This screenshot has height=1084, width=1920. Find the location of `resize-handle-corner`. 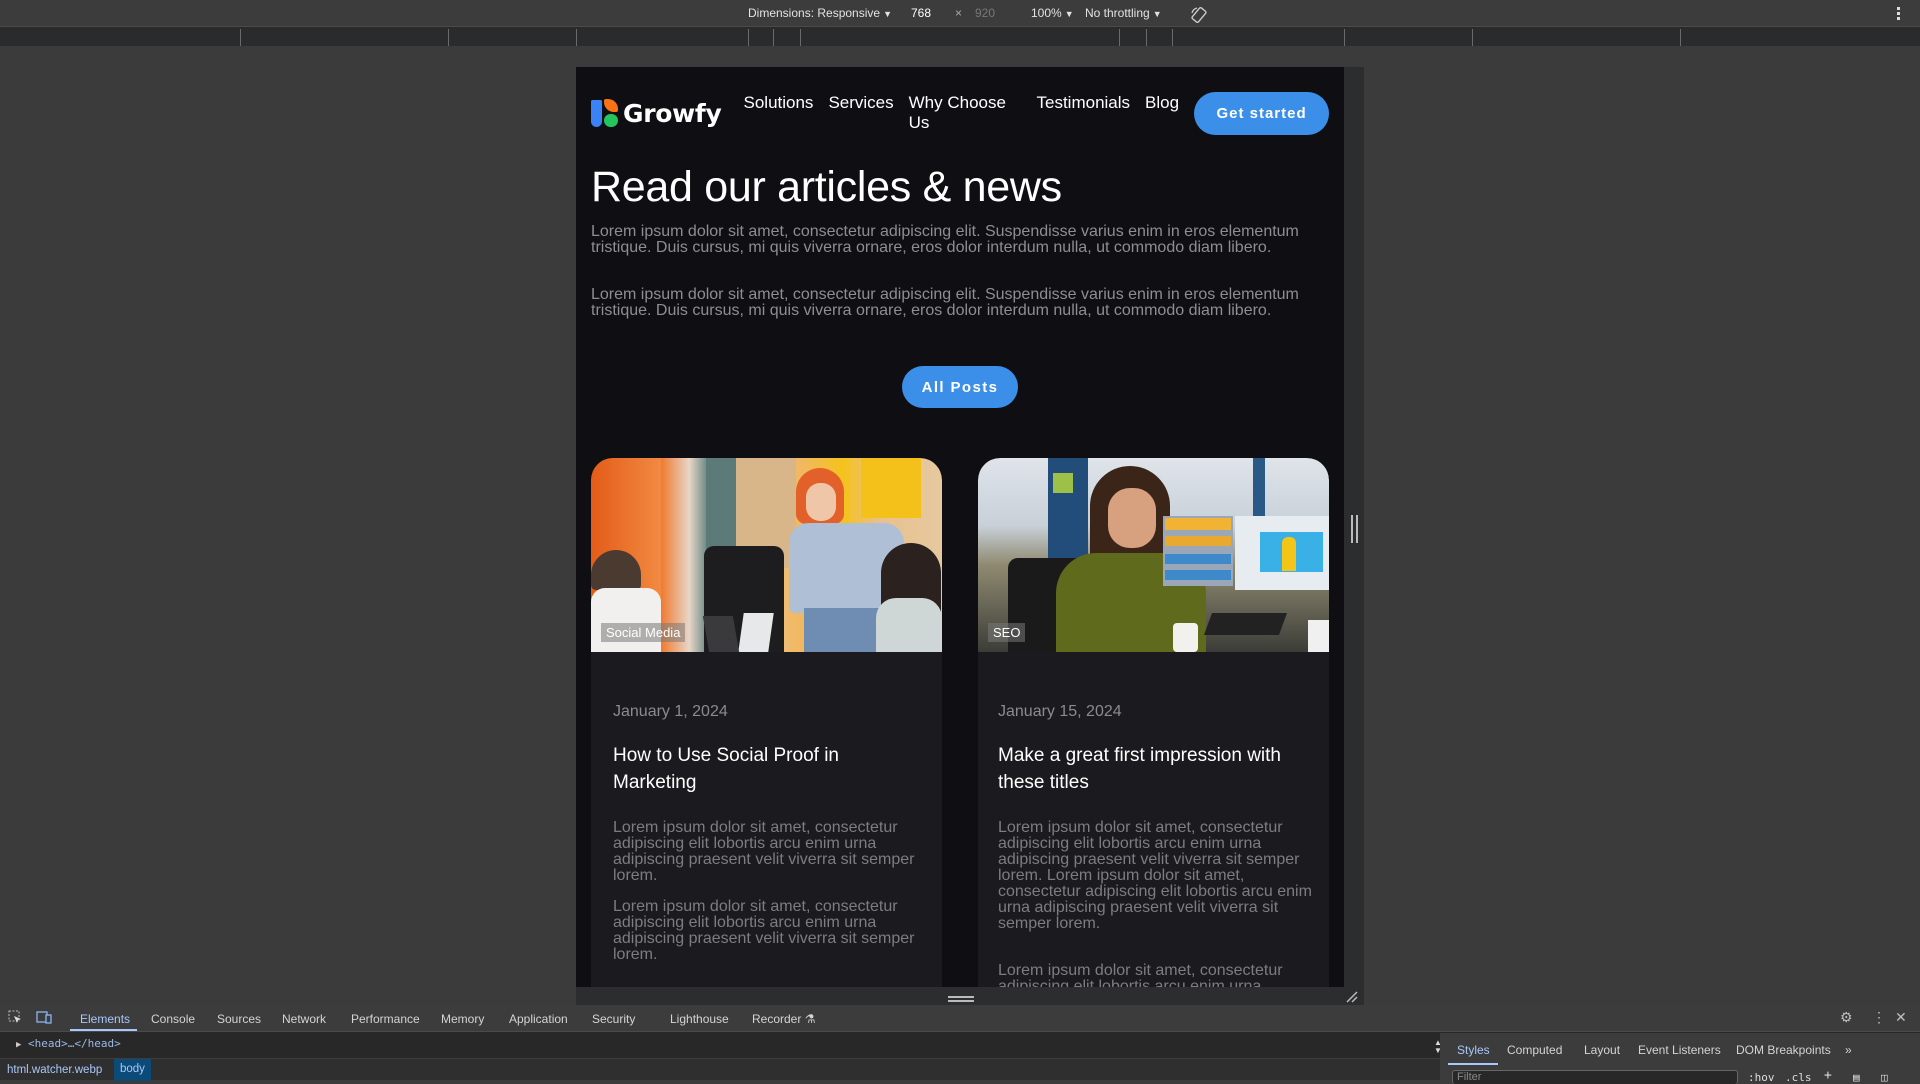

resize-handle-corner is located at coordinates (1352, 997).